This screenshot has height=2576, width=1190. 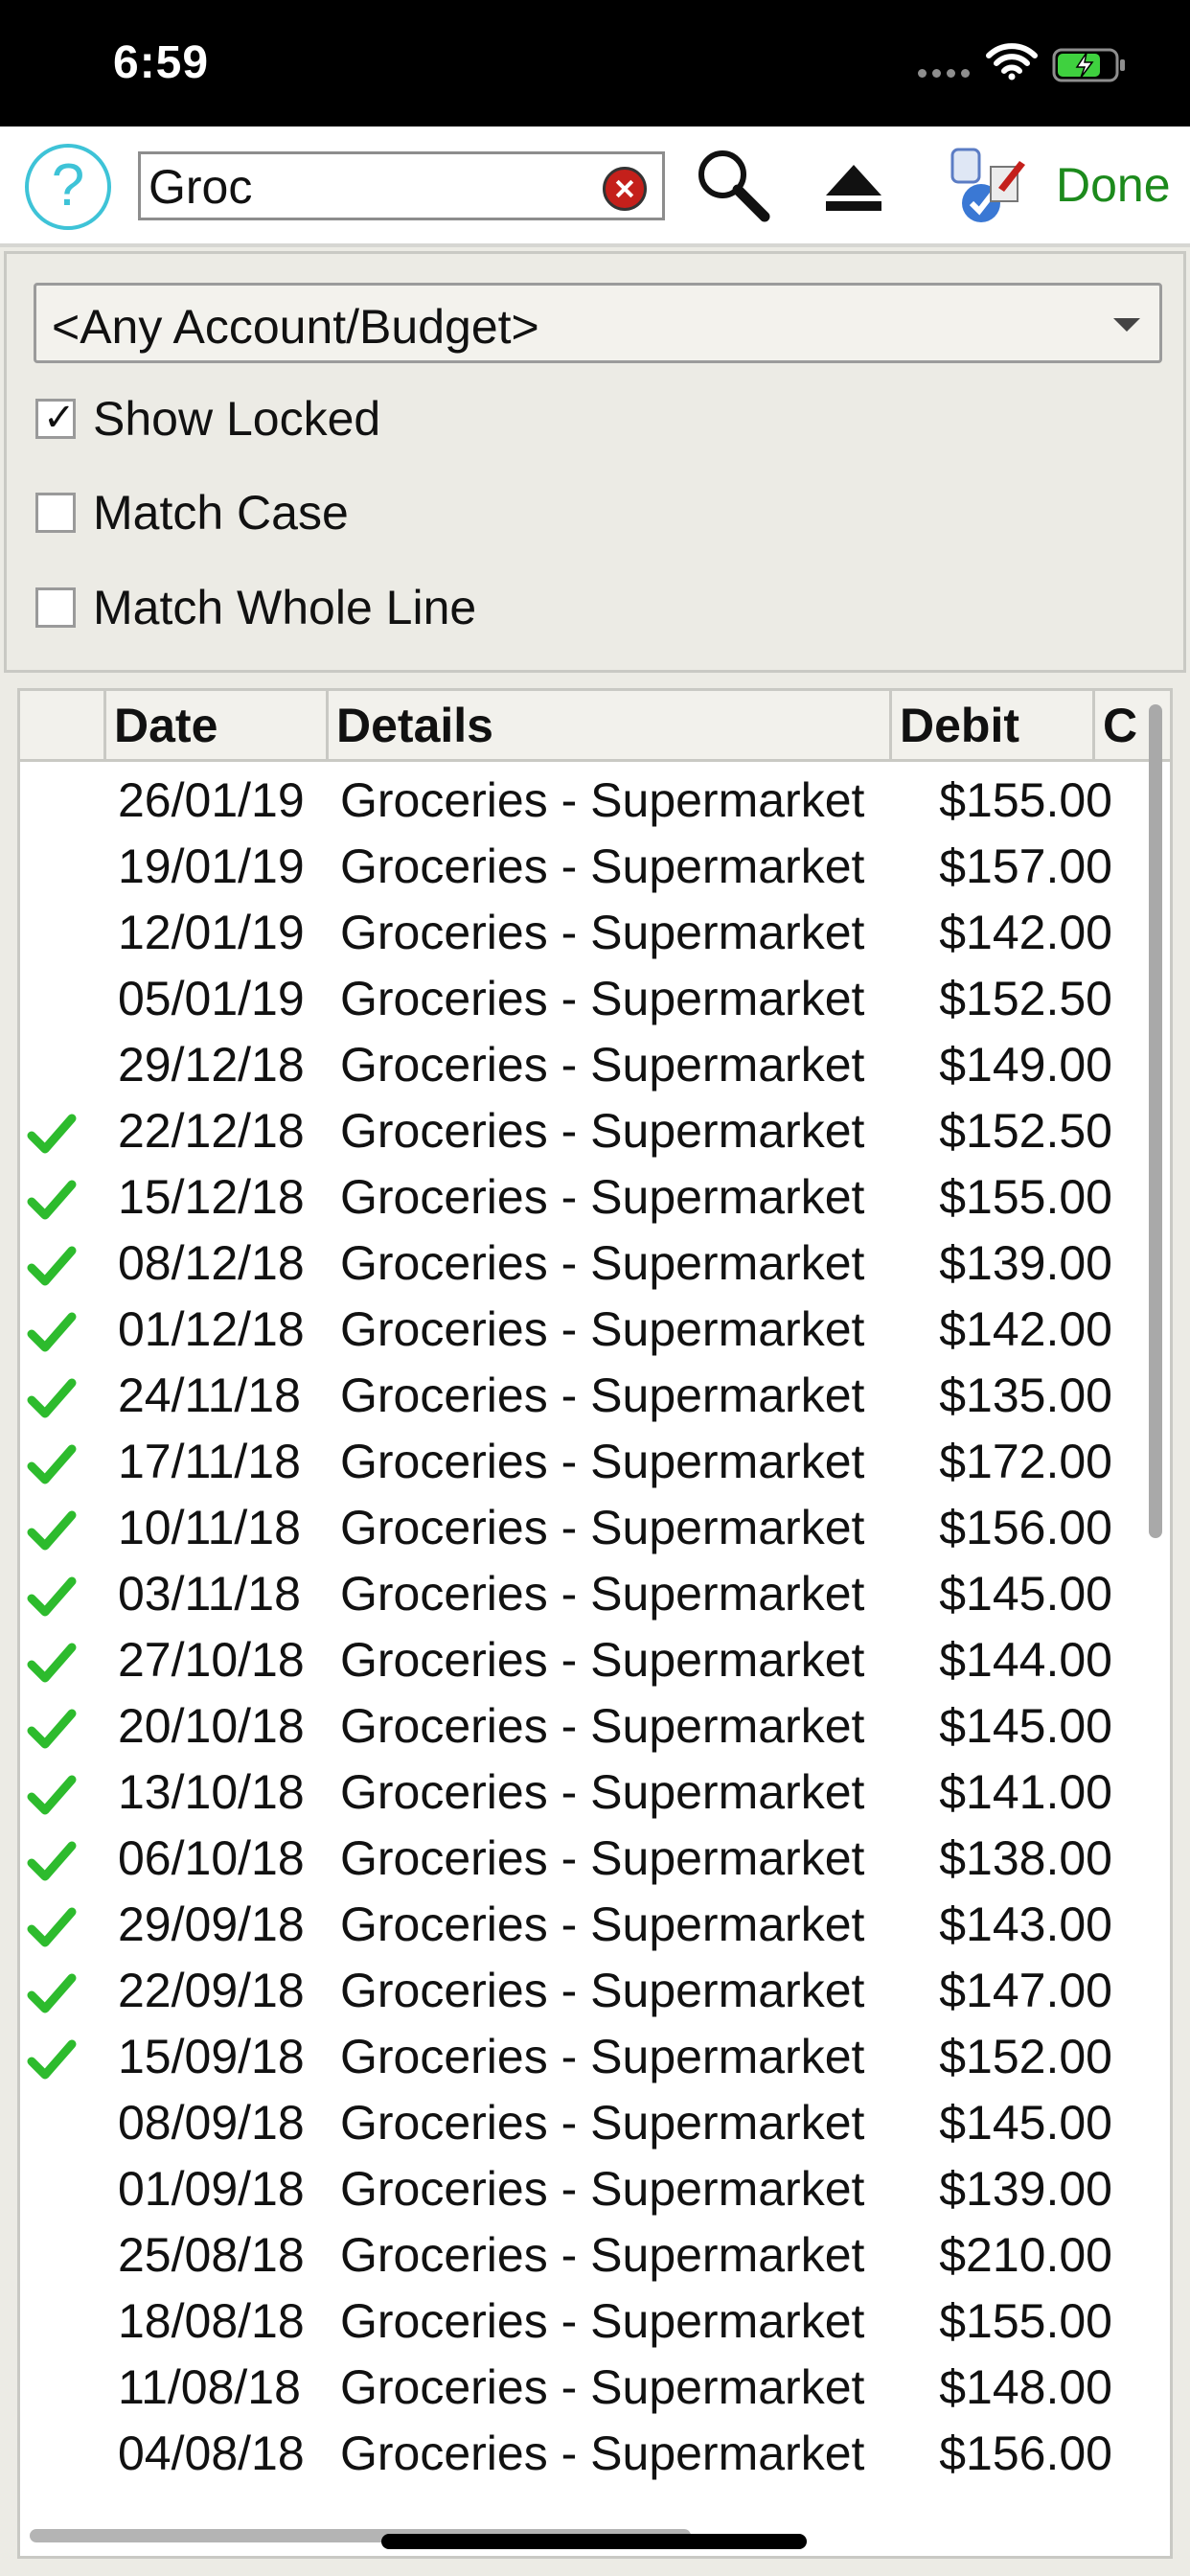 I want to click on table-row: 11/08/18 Groceries - Supermarket $148.00, so click(x=580, y=2388).